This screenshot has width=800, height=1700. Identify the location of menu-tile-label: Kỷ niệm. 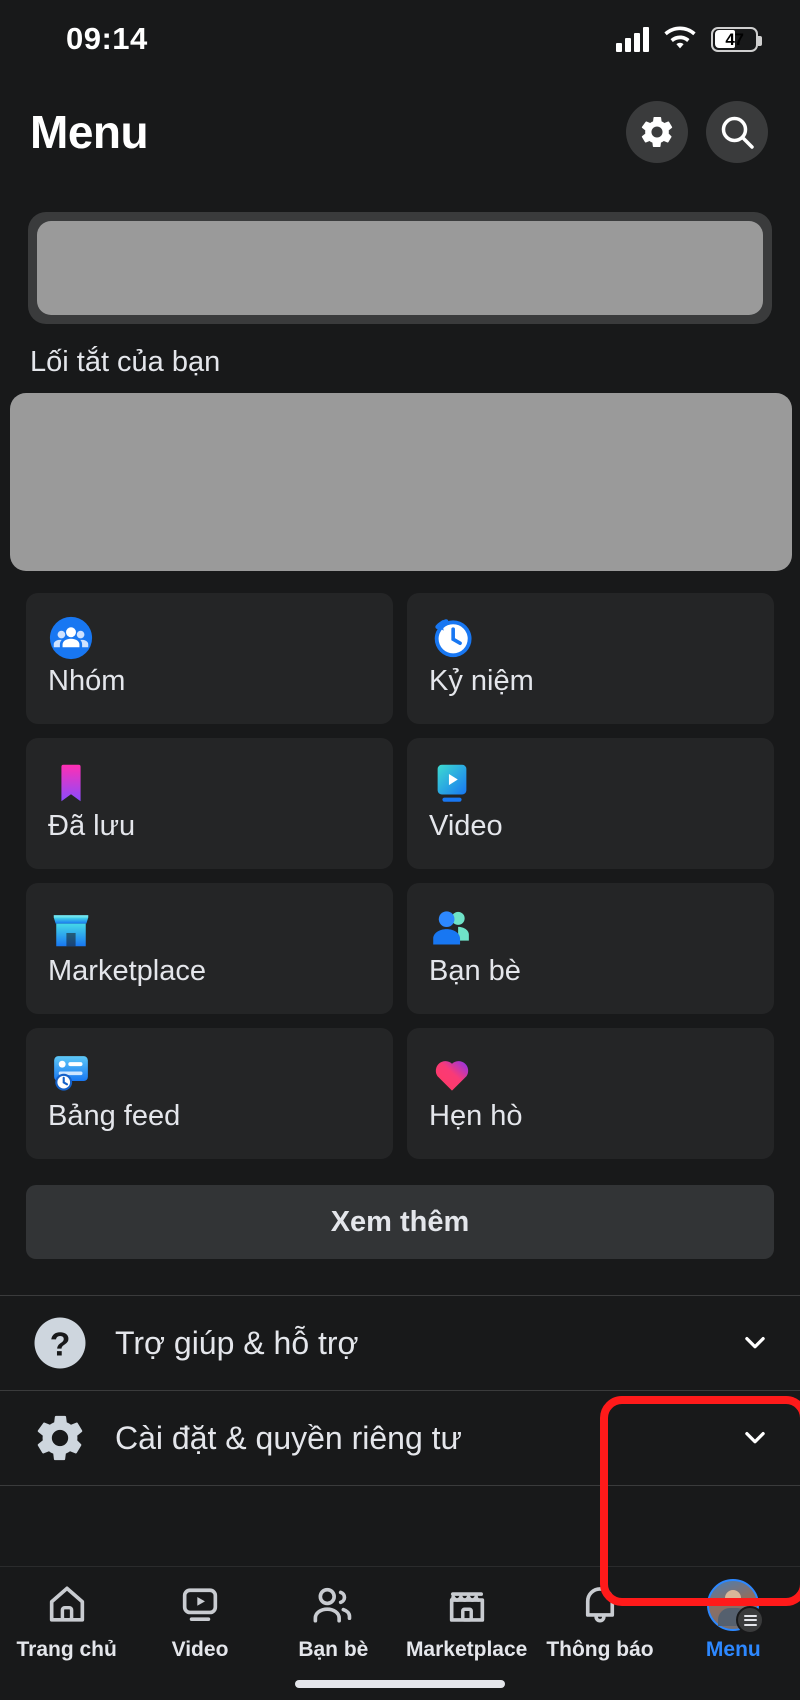
(481, 681).